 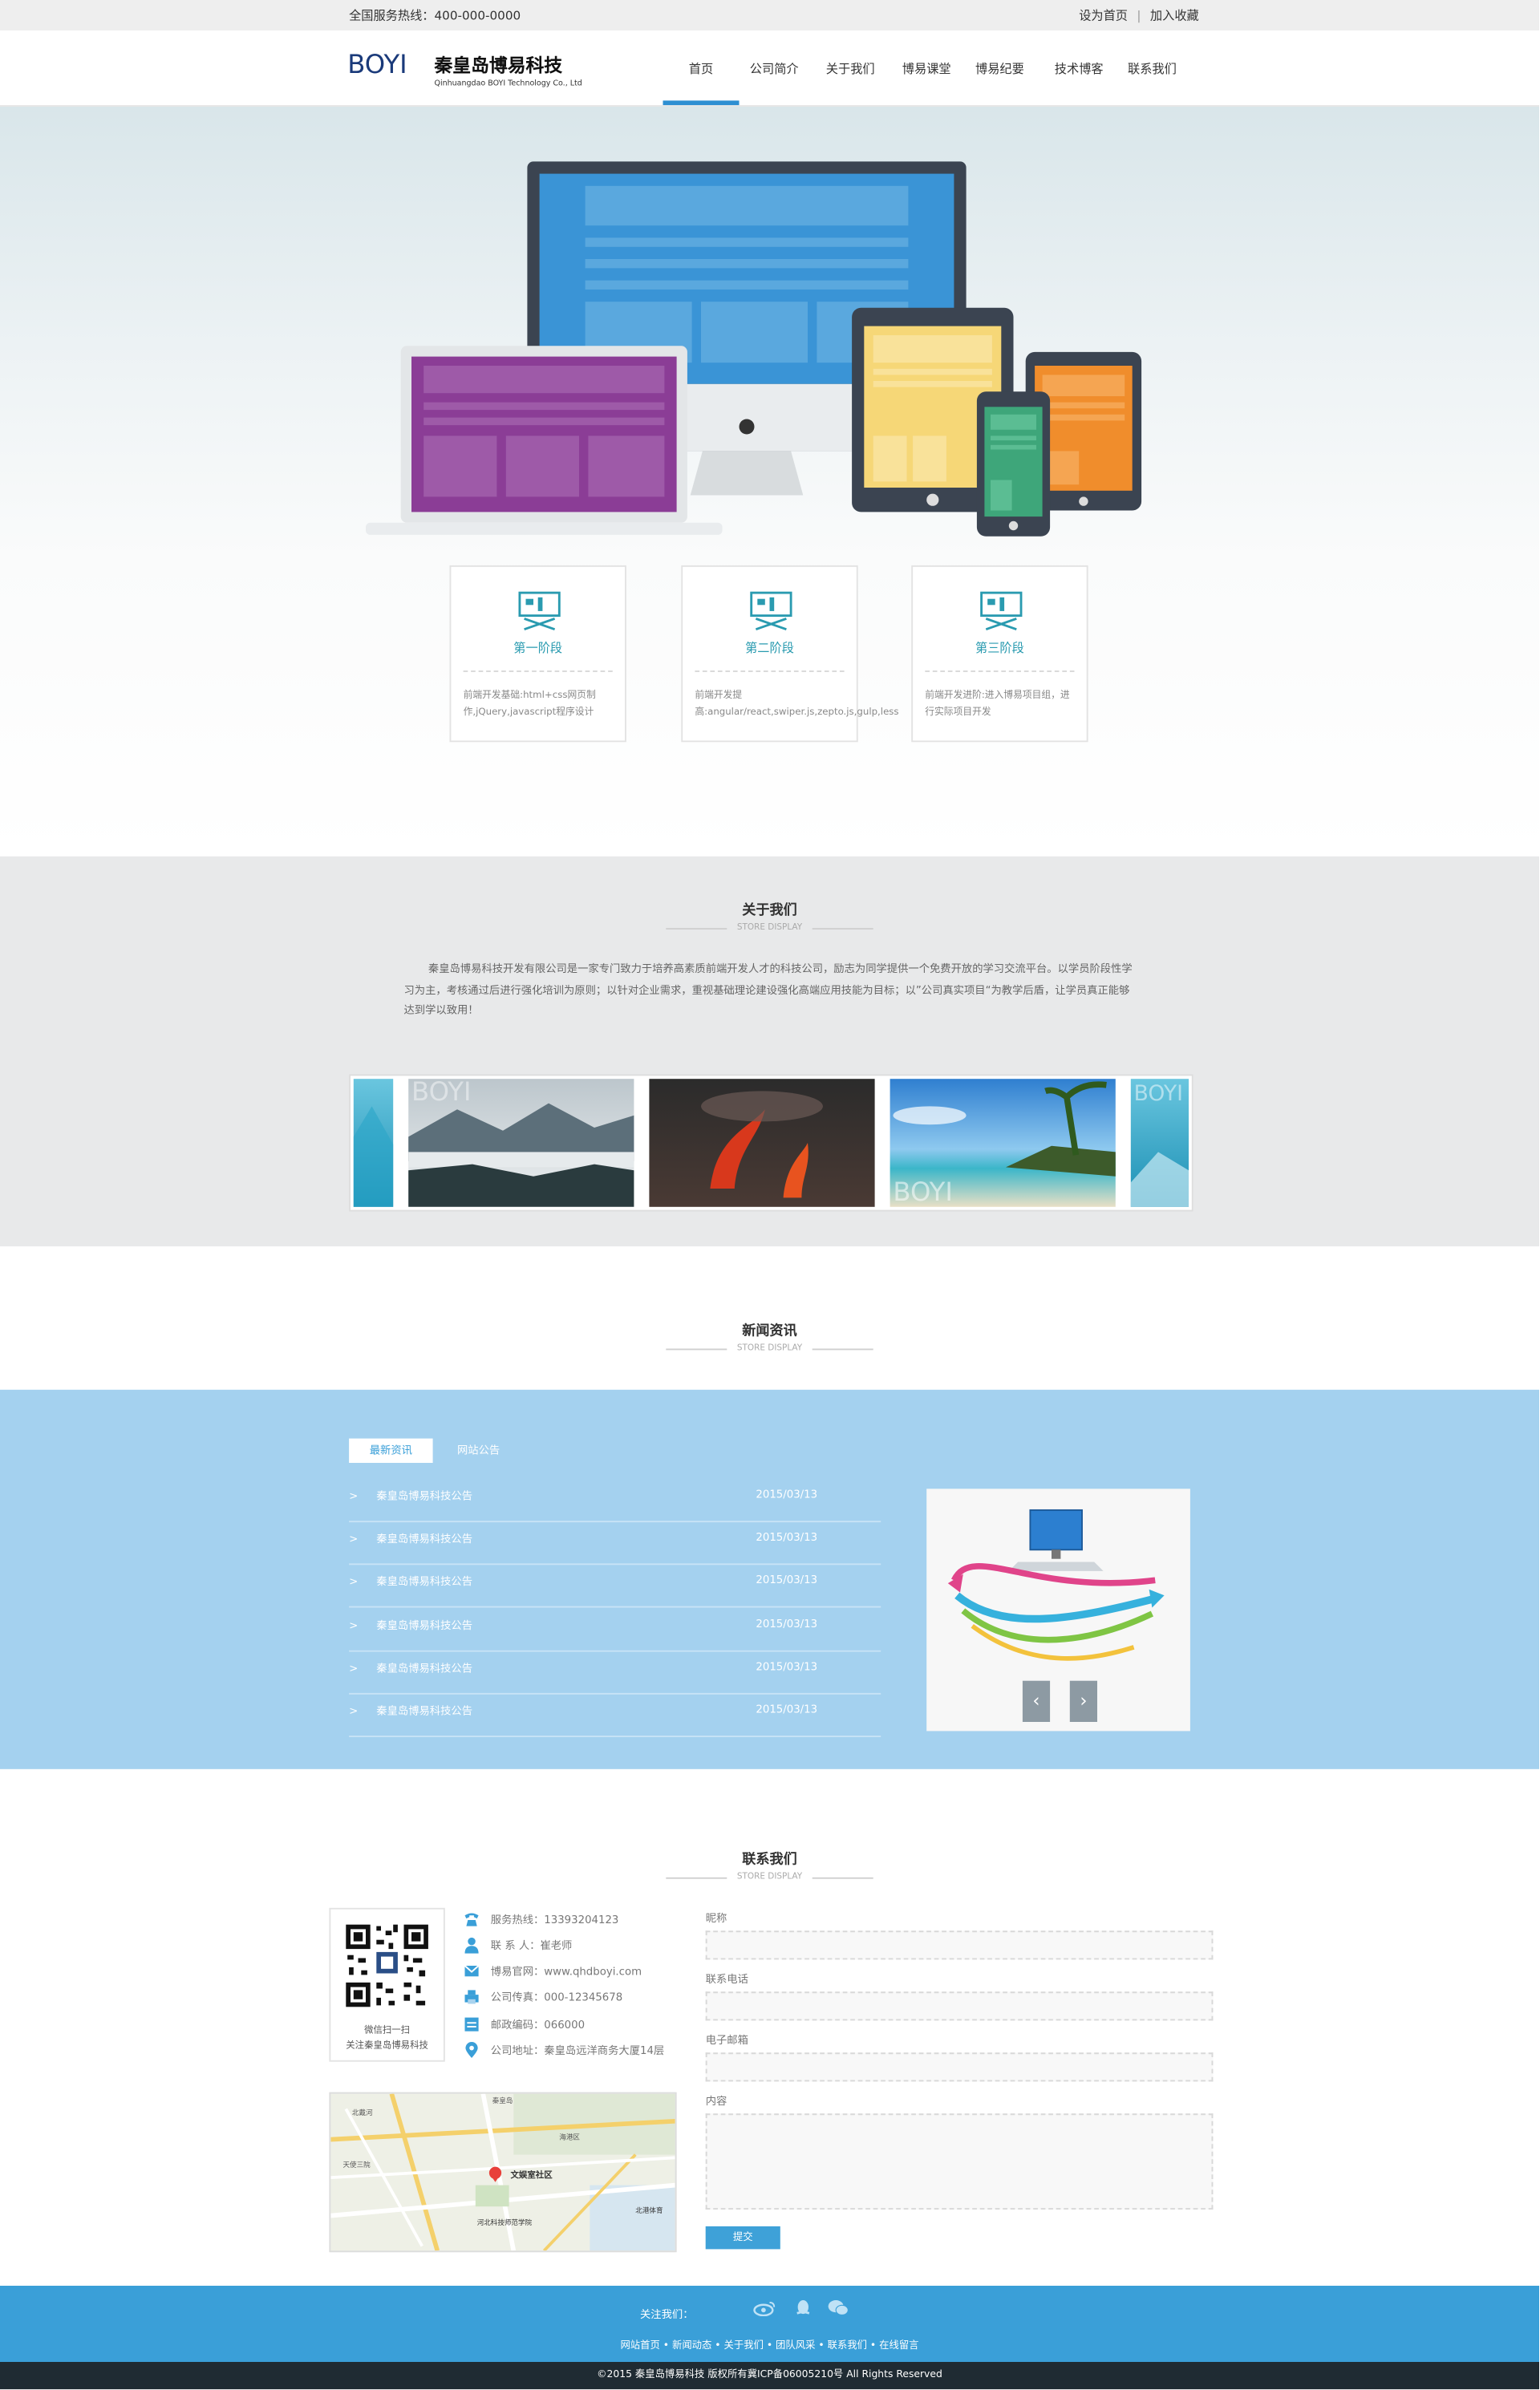 I want to click on submit-button: 提交, so click(x=742, y=2238).